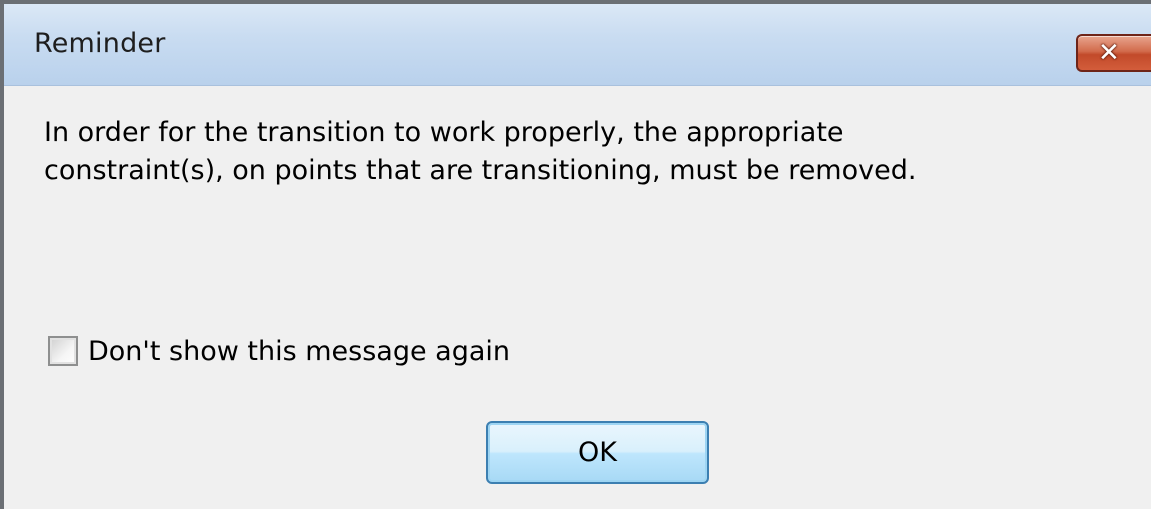 This screenshot has height=509, width=1151. Describe the element at coordinates (597, 452) in the screenshot. I see `ok-button: OK` at that location.